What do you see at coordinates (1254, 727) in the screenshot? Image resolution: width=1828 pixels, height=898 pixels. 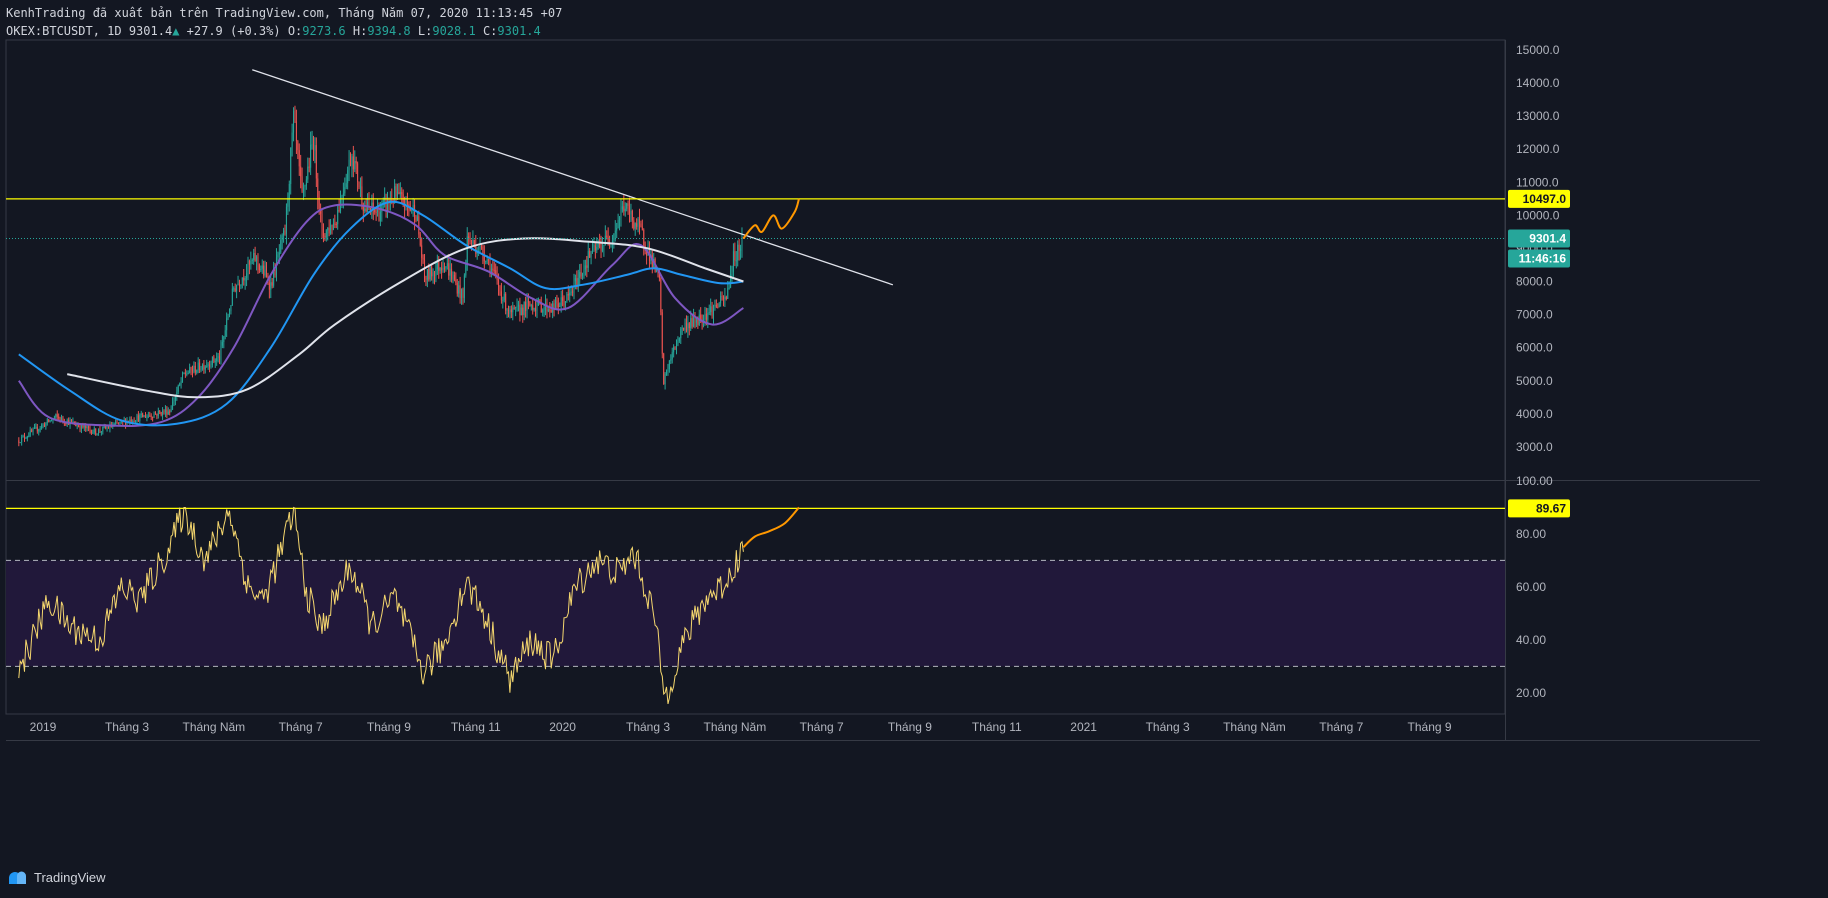 I see `time-tick-label: Tháng Năm` at bounding box center [1254, 727].